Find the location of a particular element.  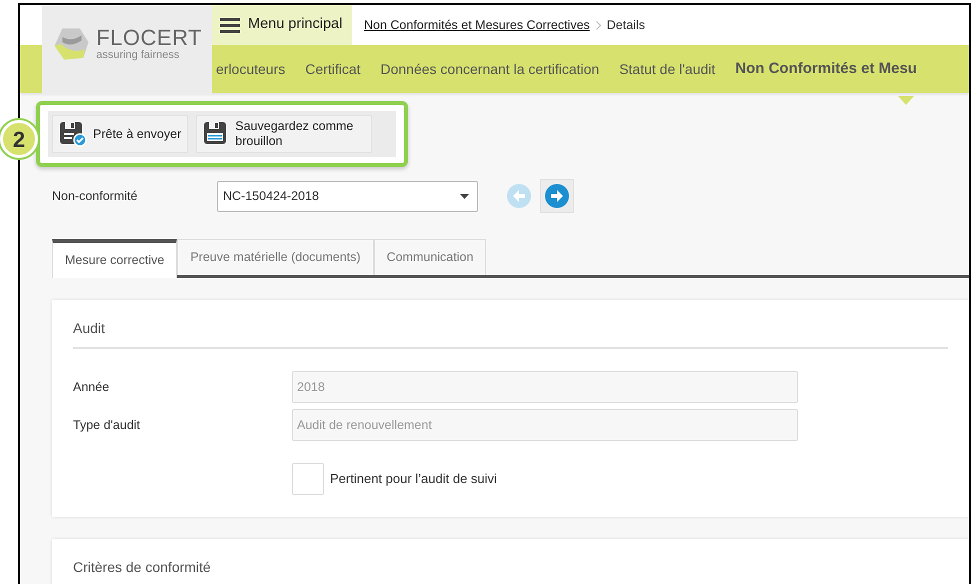

field-label: Type d'audit is located at coordinates (107, 425).